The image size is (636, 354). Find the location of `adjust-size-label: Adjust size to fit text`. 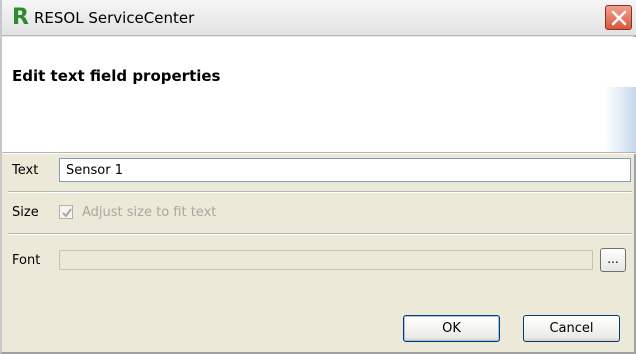

adjust-size-label: Adjust size to fit text is located at coordinates (149, 212).